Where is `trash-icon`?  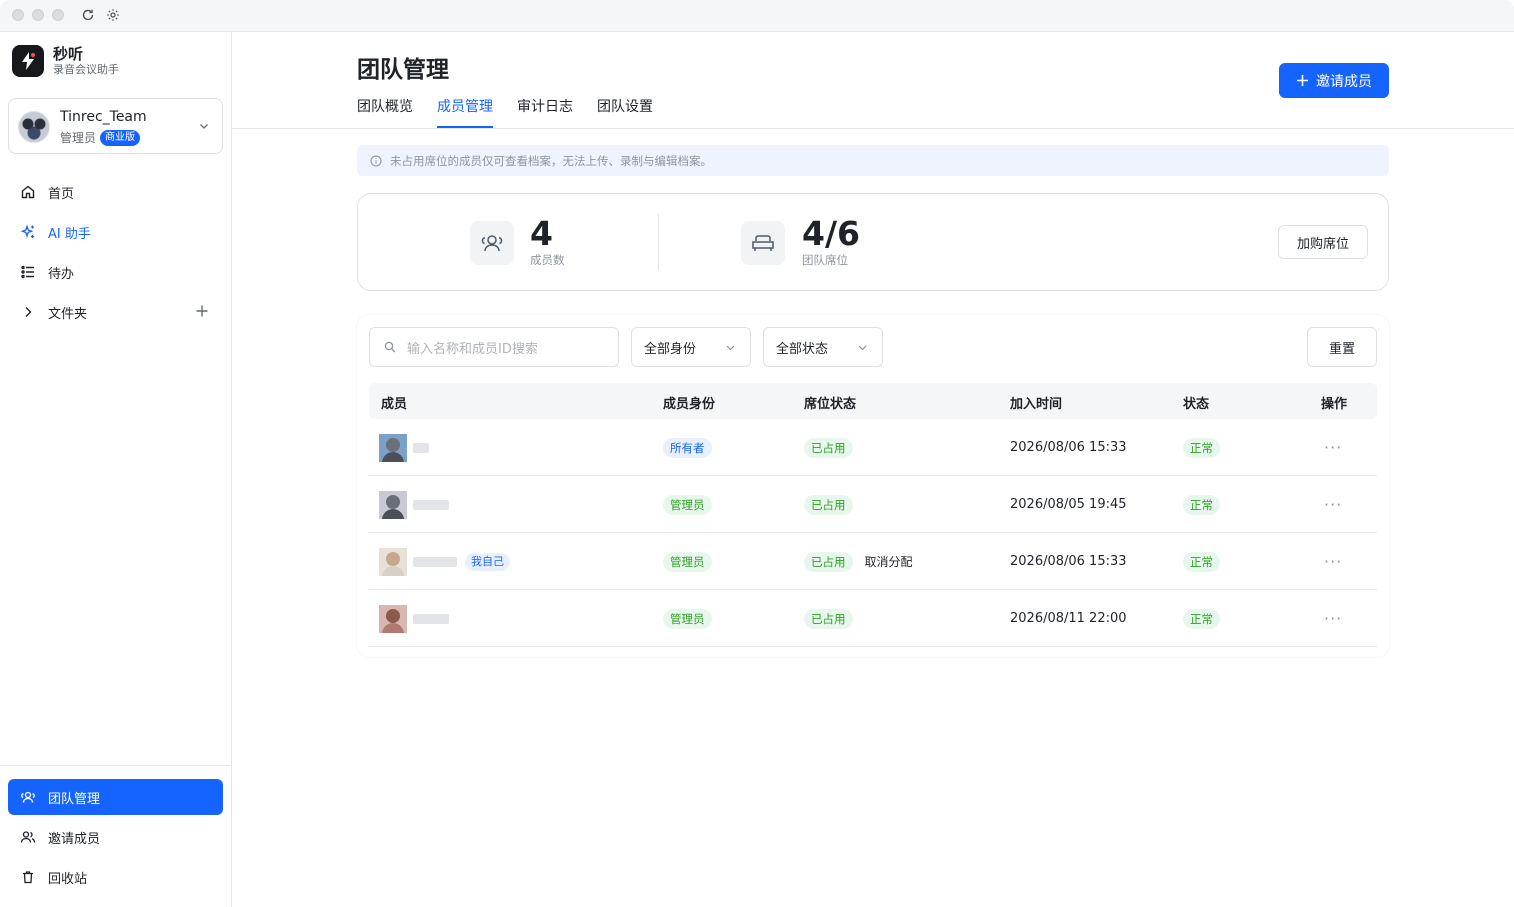
trash-icon is located at coordinates (28, 877).